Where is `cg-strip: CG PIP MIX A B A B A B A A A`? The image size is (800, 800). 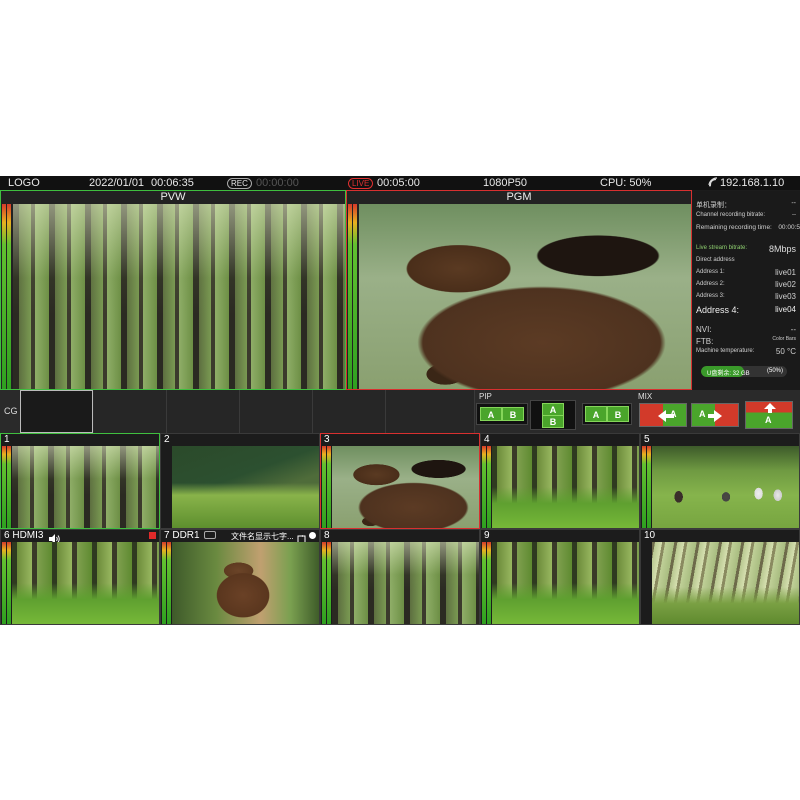 cg-strip: CG PIP MIX A B A B A B A A A is located at coordinates (400, 411).